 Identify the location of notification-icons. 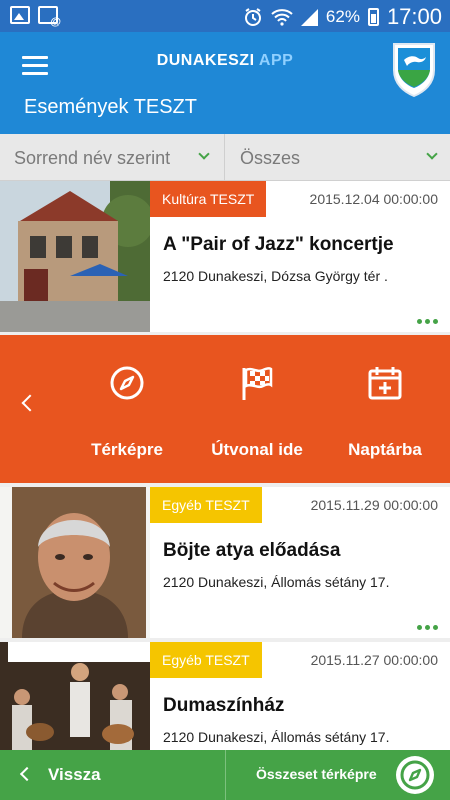
(35, 17).